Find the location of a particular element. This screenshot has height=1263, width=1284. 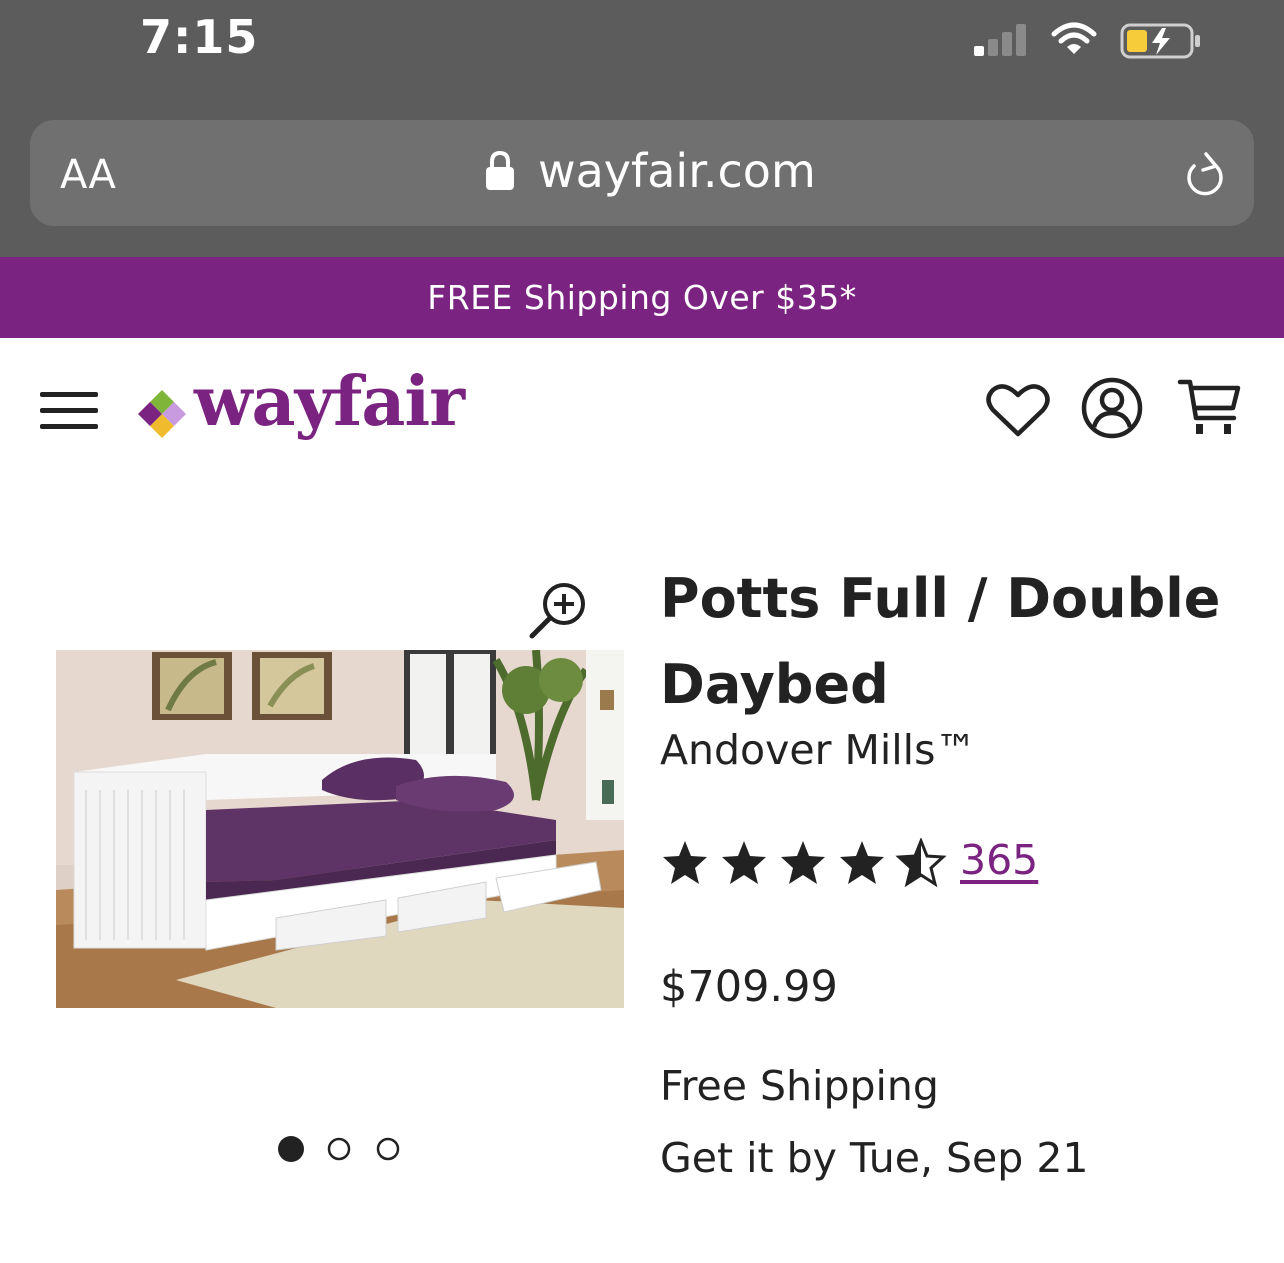

delivery-estimate: Get it by Tue, Sep 21 is located at coordinates (874, 1158).